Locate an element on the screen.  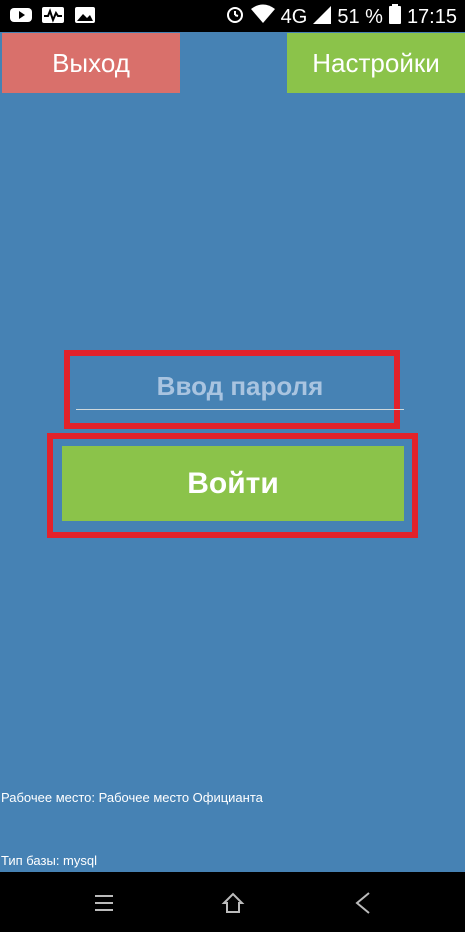
db-type-info: Тип базы: mysql is located at coordinates (49, 860).